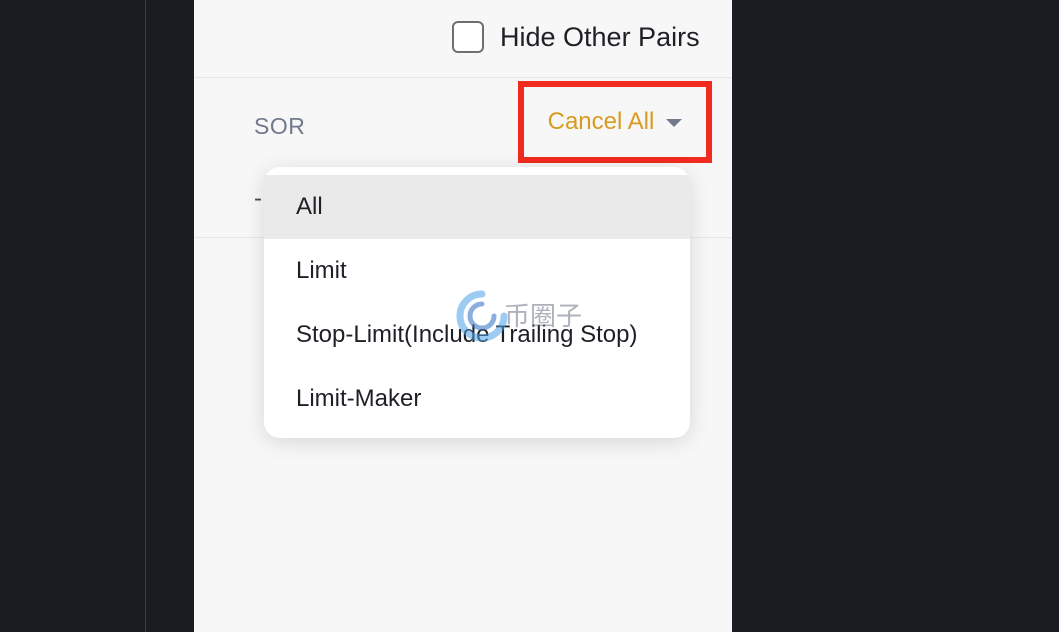  Describe the element at coordinates (477, 335) in the screenshot. I see `menu-item-stop-limit: Stop-Limit(Include Trailing Stop)` at that location.